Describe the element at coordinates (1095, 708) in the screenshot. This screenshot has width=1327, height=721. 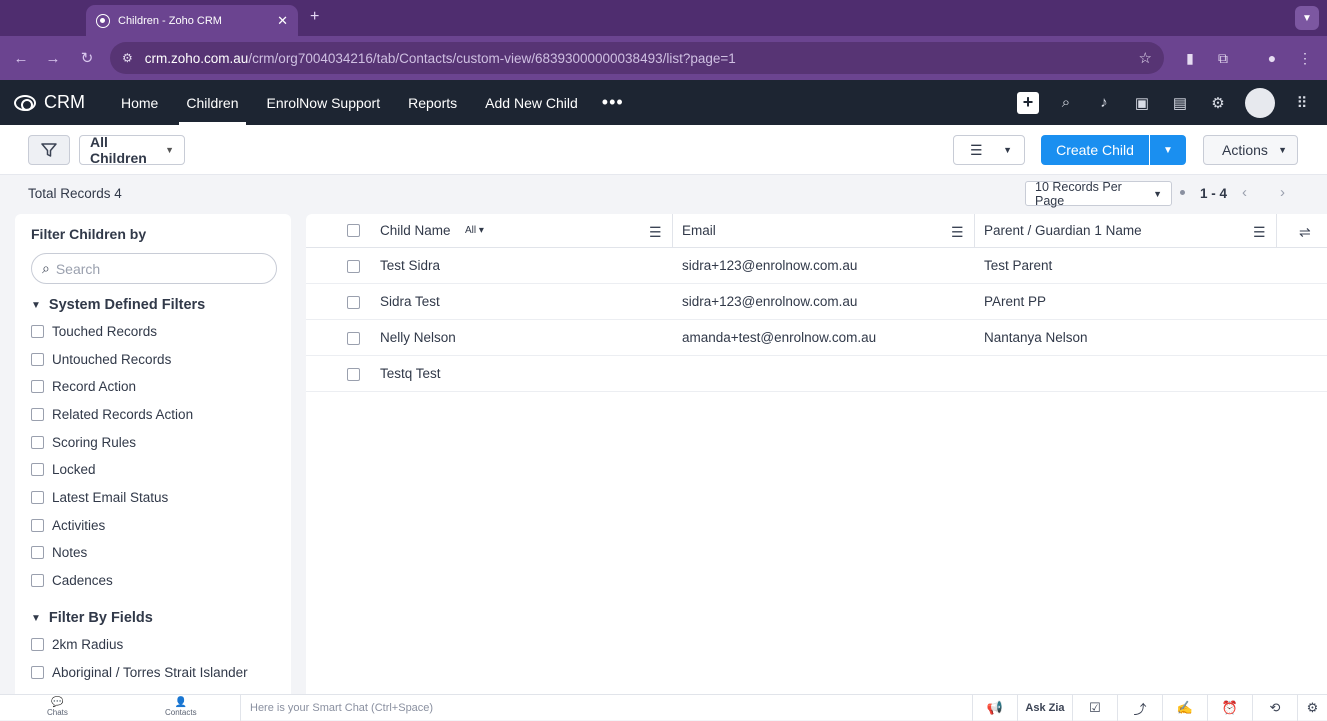
I see `signals-icon: ☑` at that location.